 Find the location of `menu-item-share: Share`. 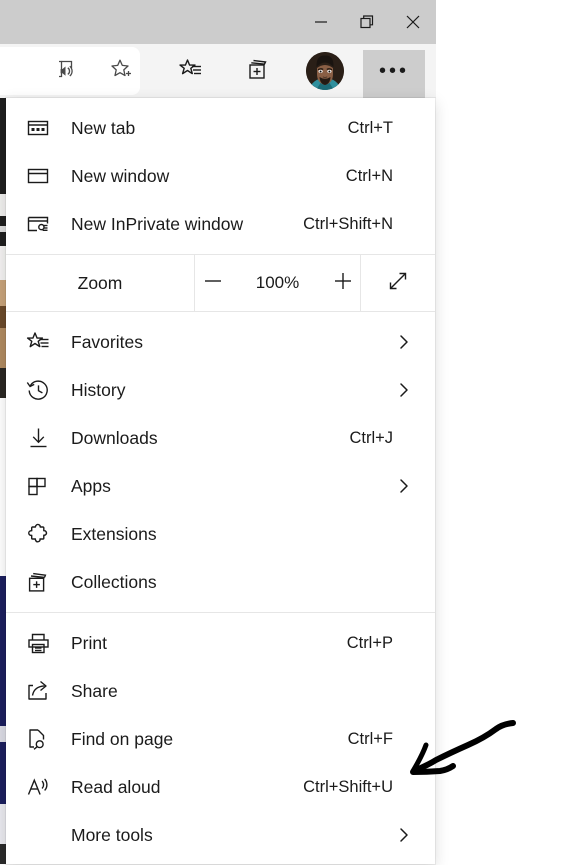

menu-item-share: Share is located at coordinates (220, 691).